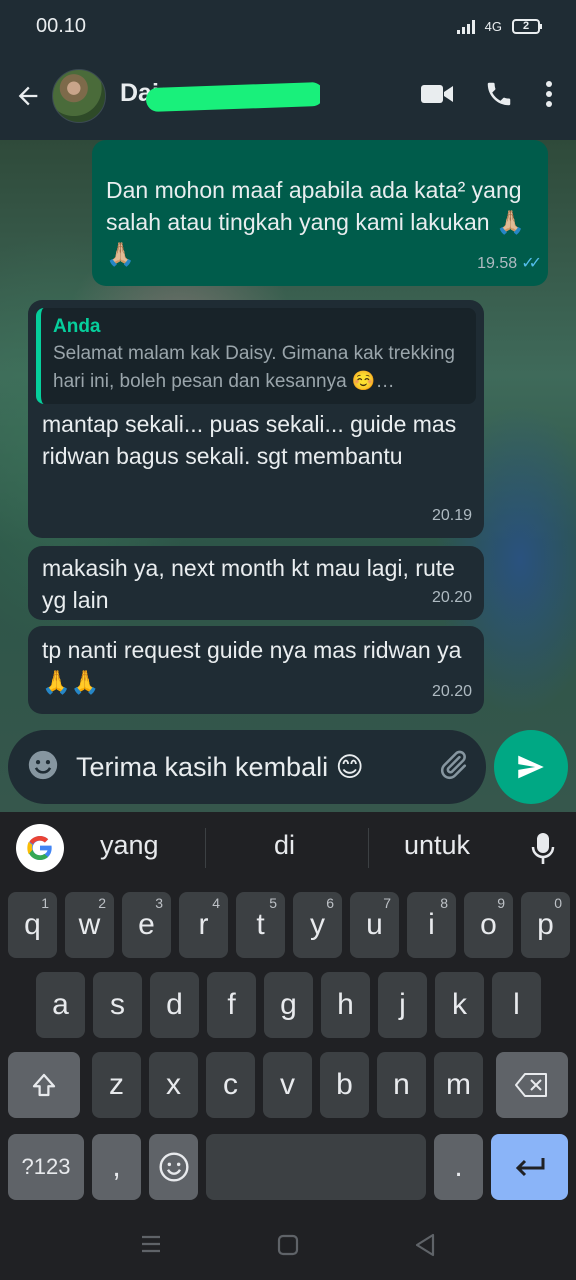  Describe the element at coordinates (459, 1005) in the screenshot. I see `key-k: k` at that location.